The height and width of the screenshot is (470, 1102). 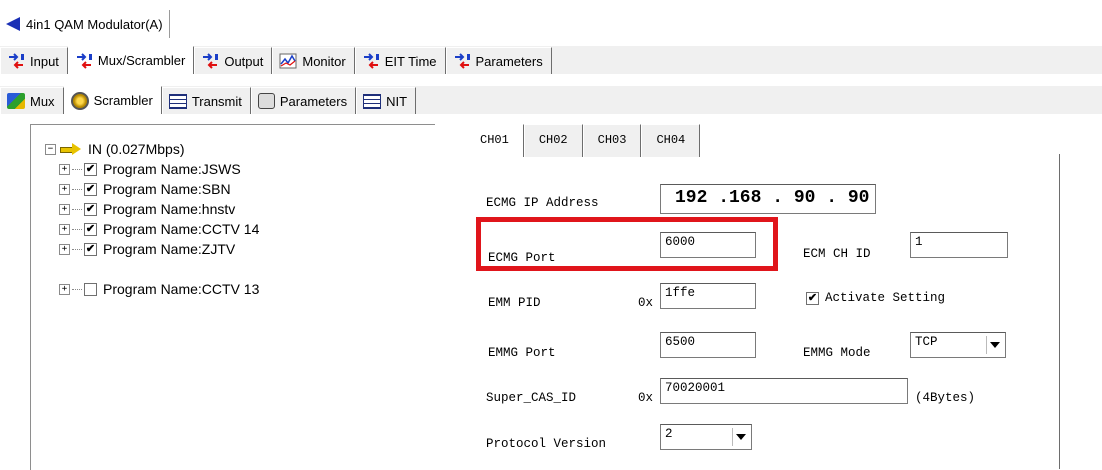 I want to click on window-title-tab: 4in1 QAM Modulator(A), so click(x=85, y=24).